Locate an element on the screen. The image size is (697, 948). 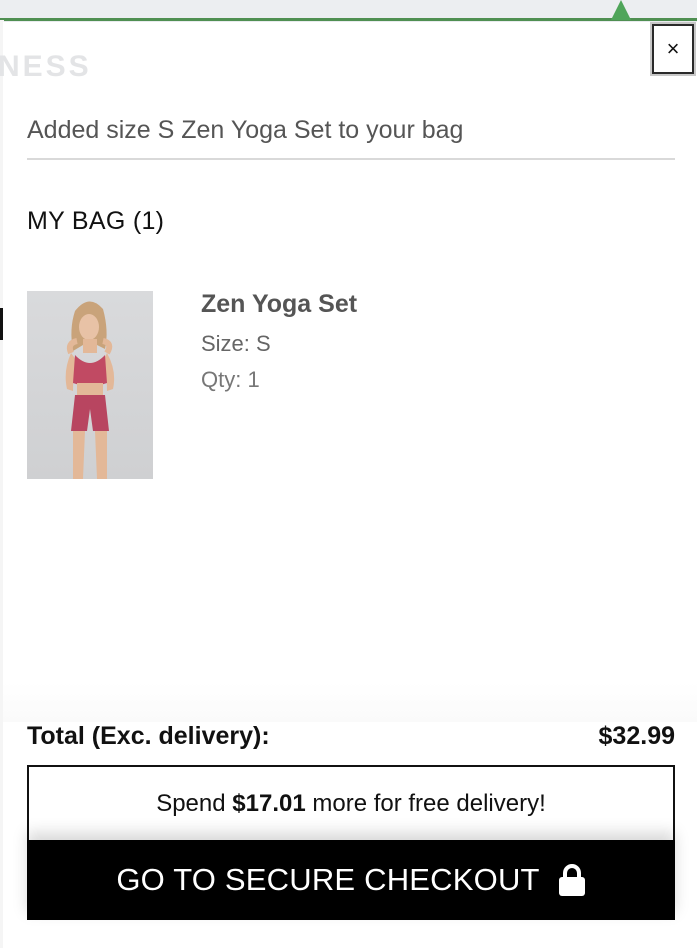
product-quantity: Qty: 1 is located at coordinates (230, 379).